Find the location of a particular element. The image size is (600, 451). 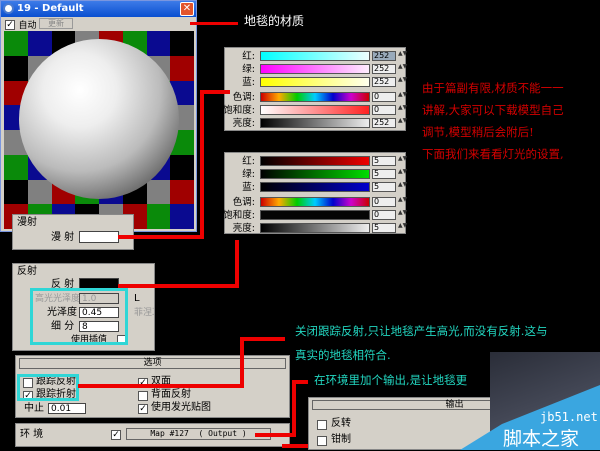

environment-panel: 环 境 ✓ Map #127 ( Output ) is located at coordinates (152, 435).